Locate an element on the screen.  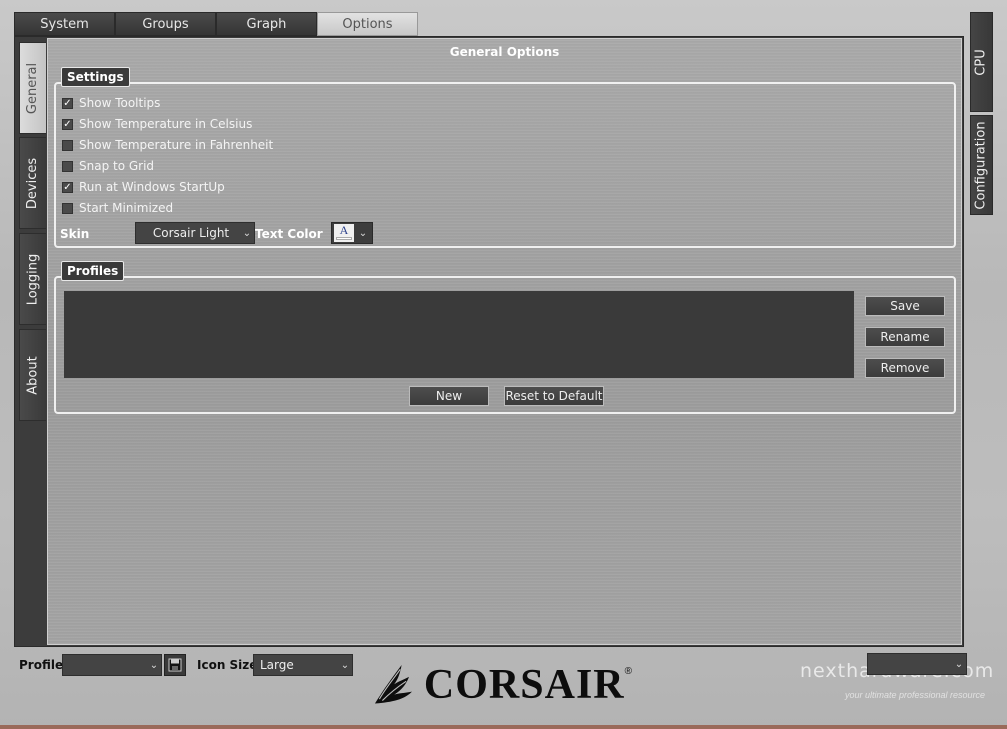
run-at-startup-checkbox: ✓ Run at Windows StartUp is located at coordinates (143, 187).